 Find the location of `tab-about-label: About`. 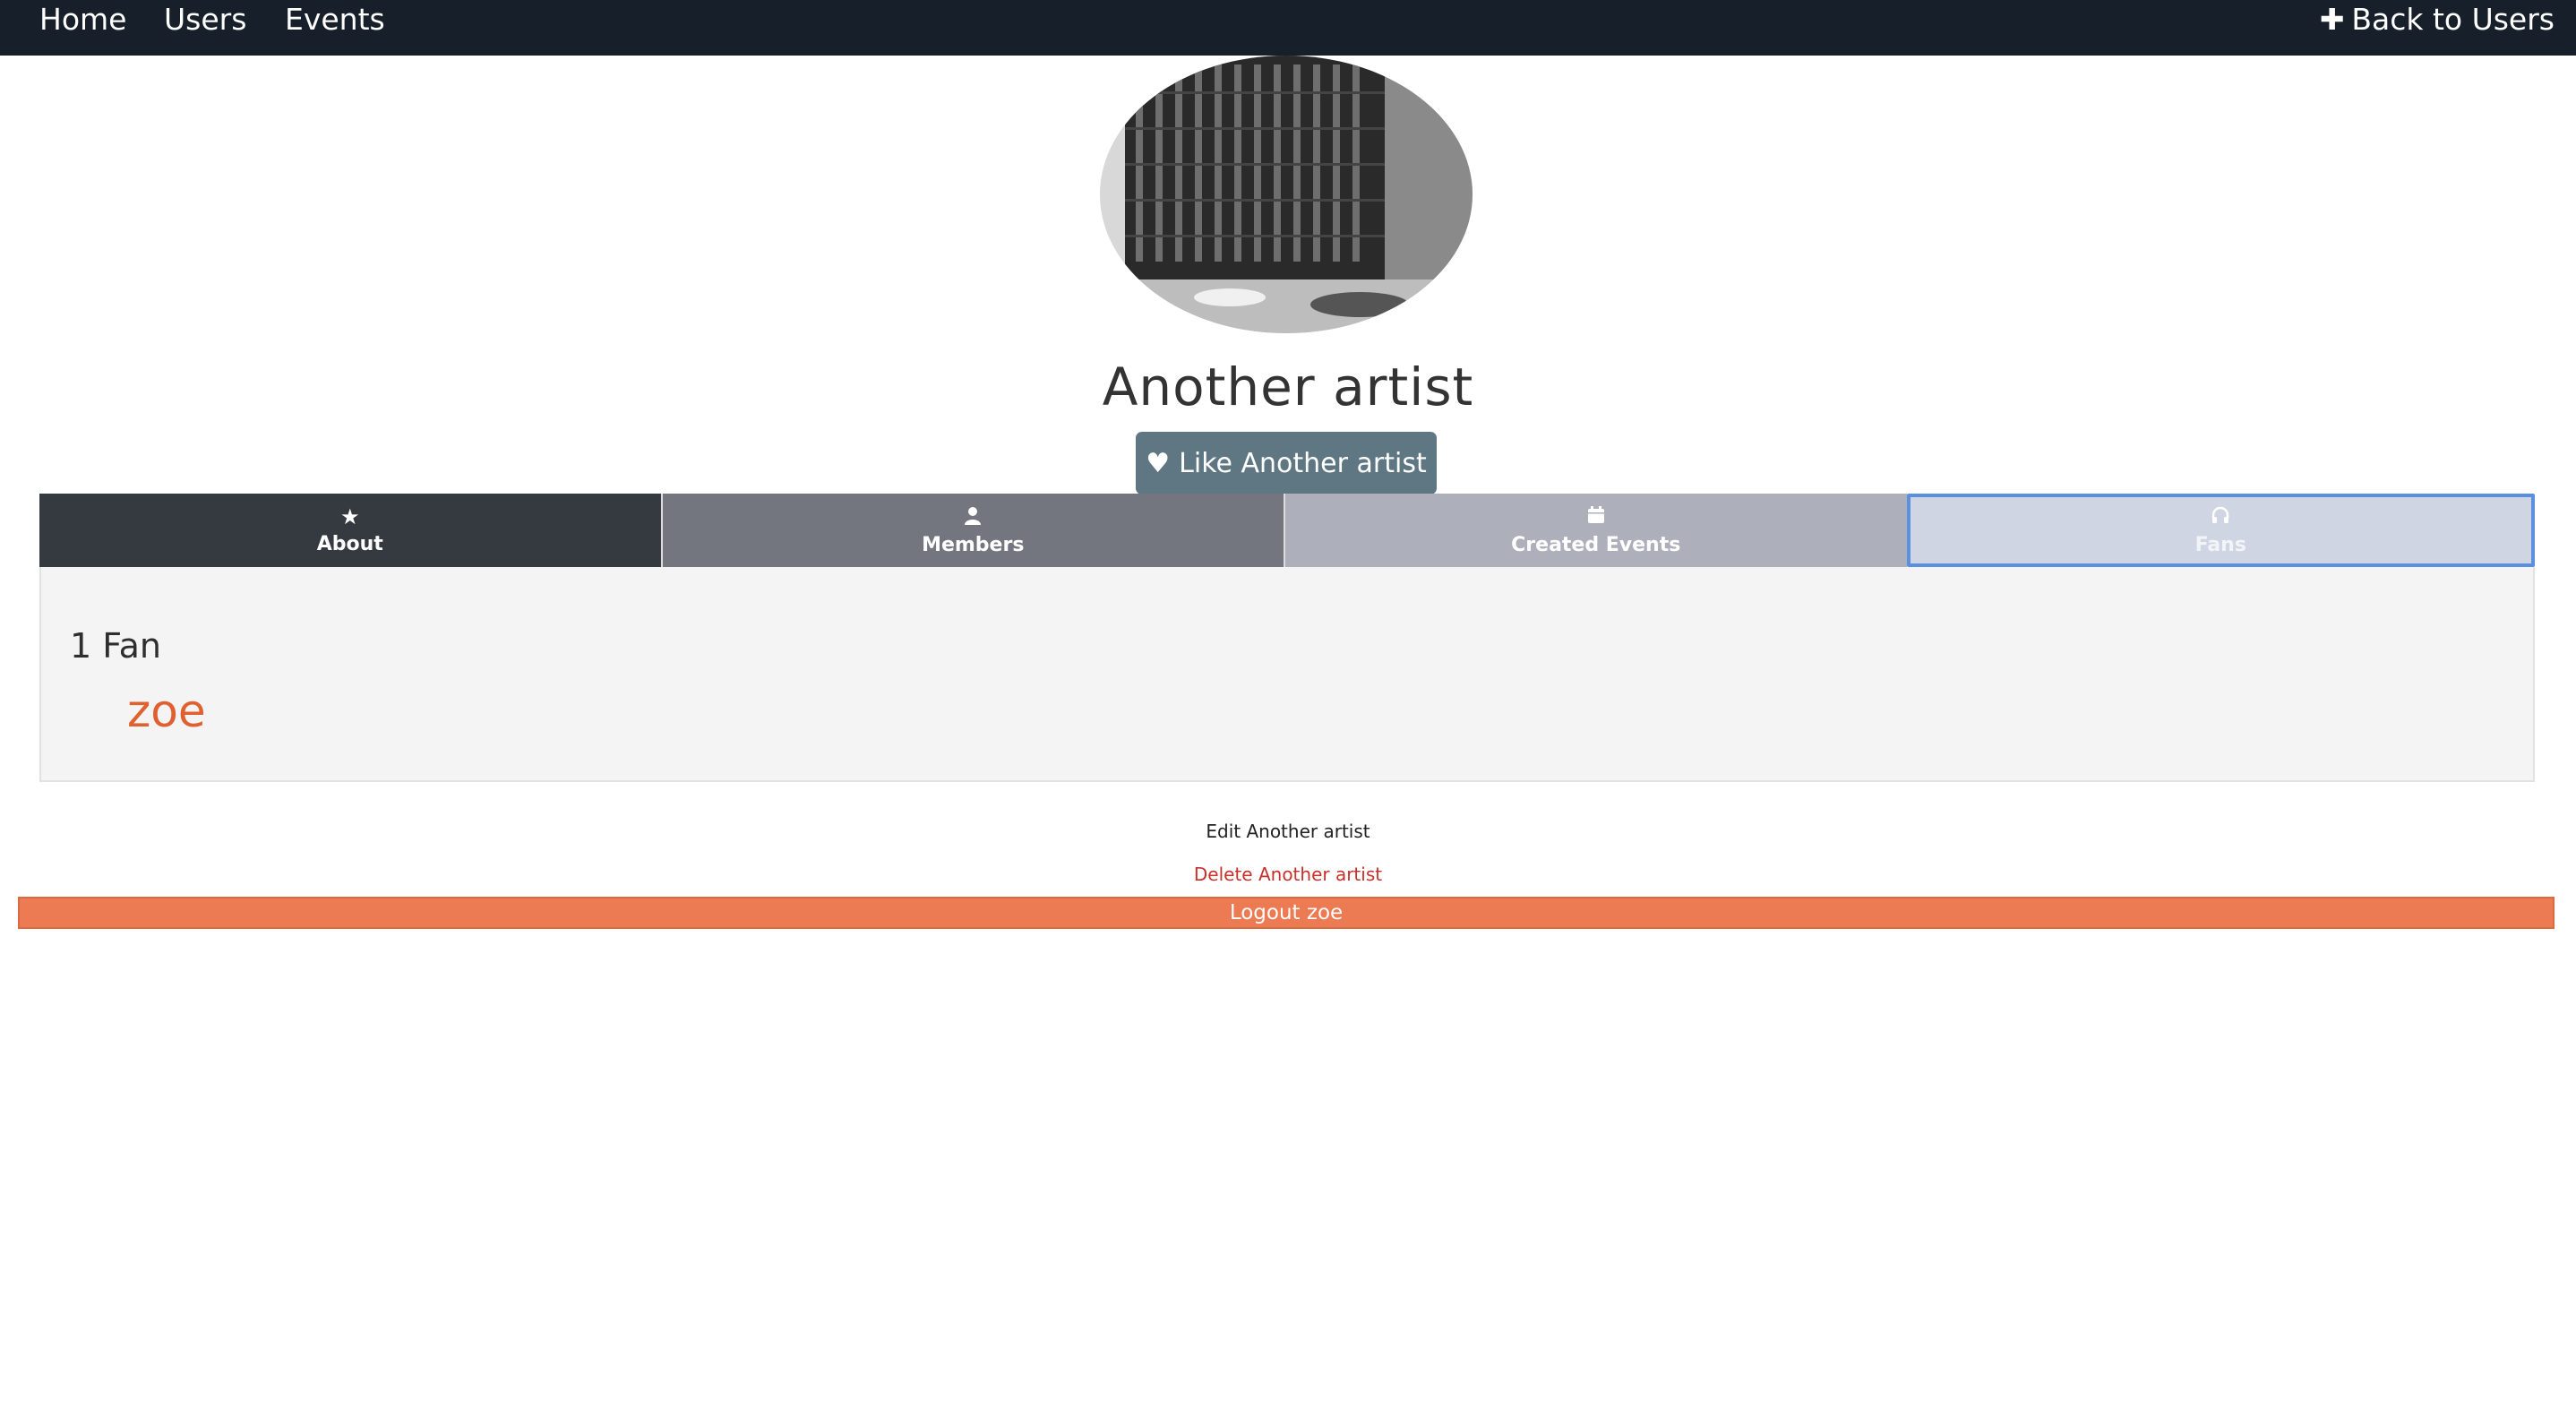

tab-about-label: About is located at coordinates (349, 543).